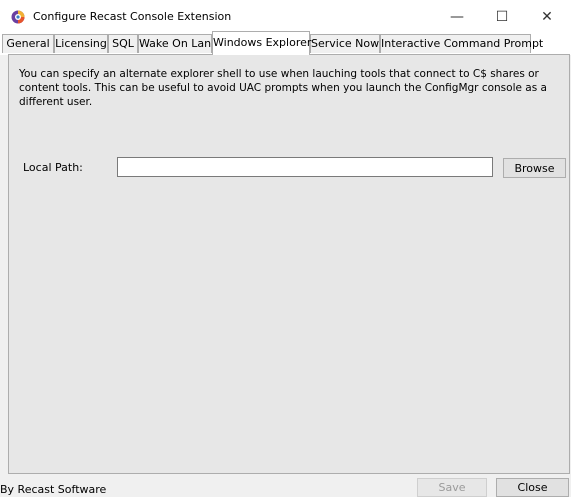 The image size is (571, 497). What do you see at coordinates (28, 43) in the screenshot?
I see `tab-general: General` at bounding box center [28, 43].